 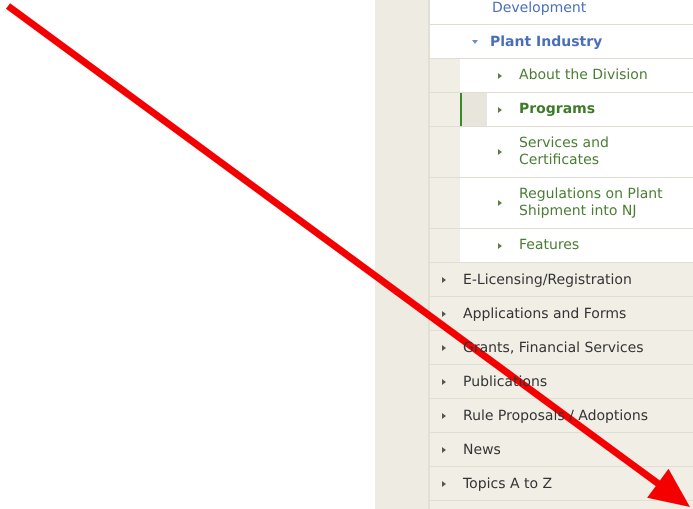 What do you see at coordinates (547, 280) in the screenshot?
I see `menu-link: E-Licensing/Registration` at bounding box center [547, 280].